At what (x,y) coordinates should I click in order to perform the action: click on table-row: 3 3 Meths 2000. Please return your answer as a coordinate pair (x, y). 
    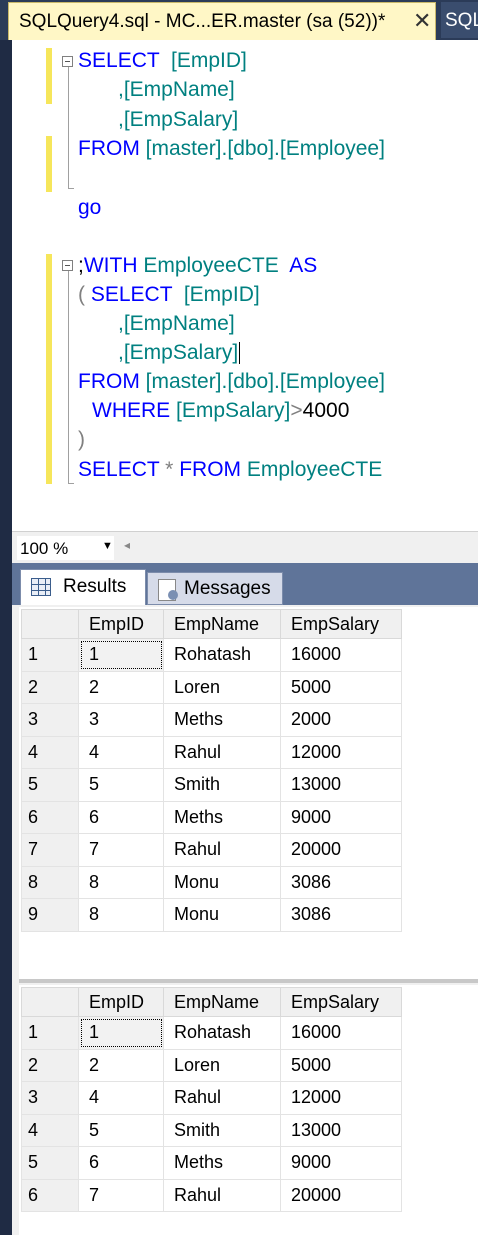
    Looking at the image, I should click on (211, 720).